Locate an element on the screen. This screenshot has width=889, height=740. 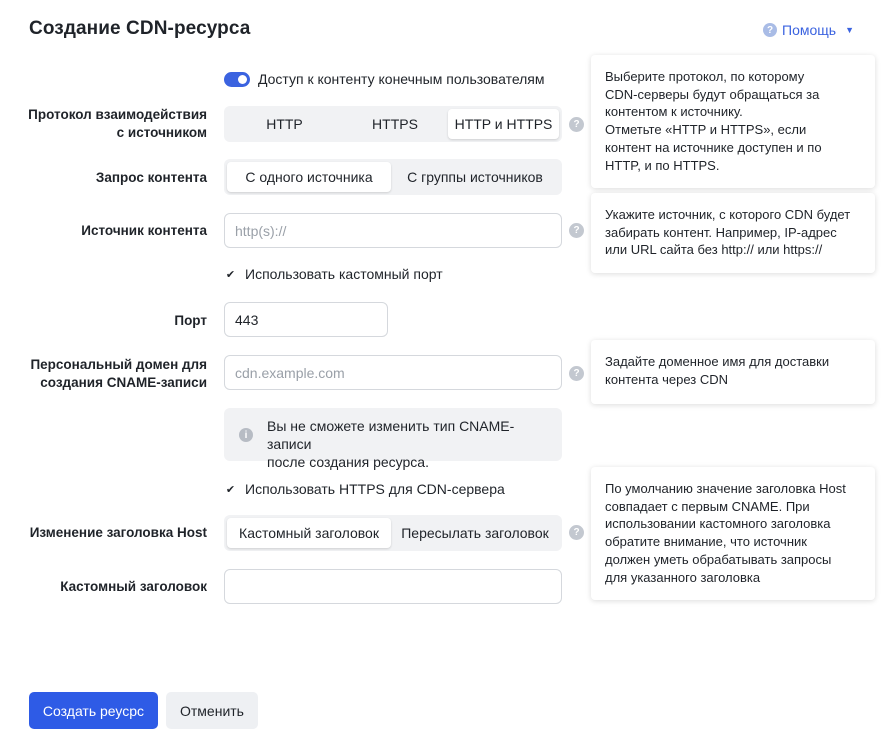
source-tip-line: забирать контент. Например, IP-адрес is located at coordinates (721, 232).